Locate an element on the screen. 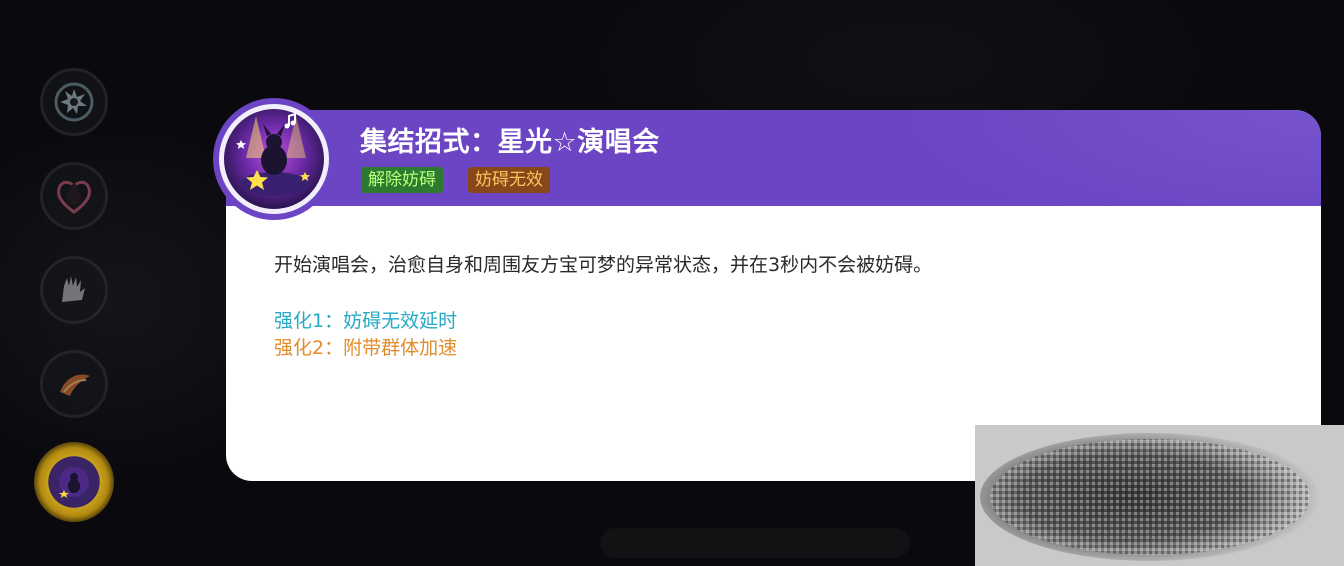 The width and height of the screenshot is (1344, 566). bottom-status-bar is located at coordinates (755, 543).